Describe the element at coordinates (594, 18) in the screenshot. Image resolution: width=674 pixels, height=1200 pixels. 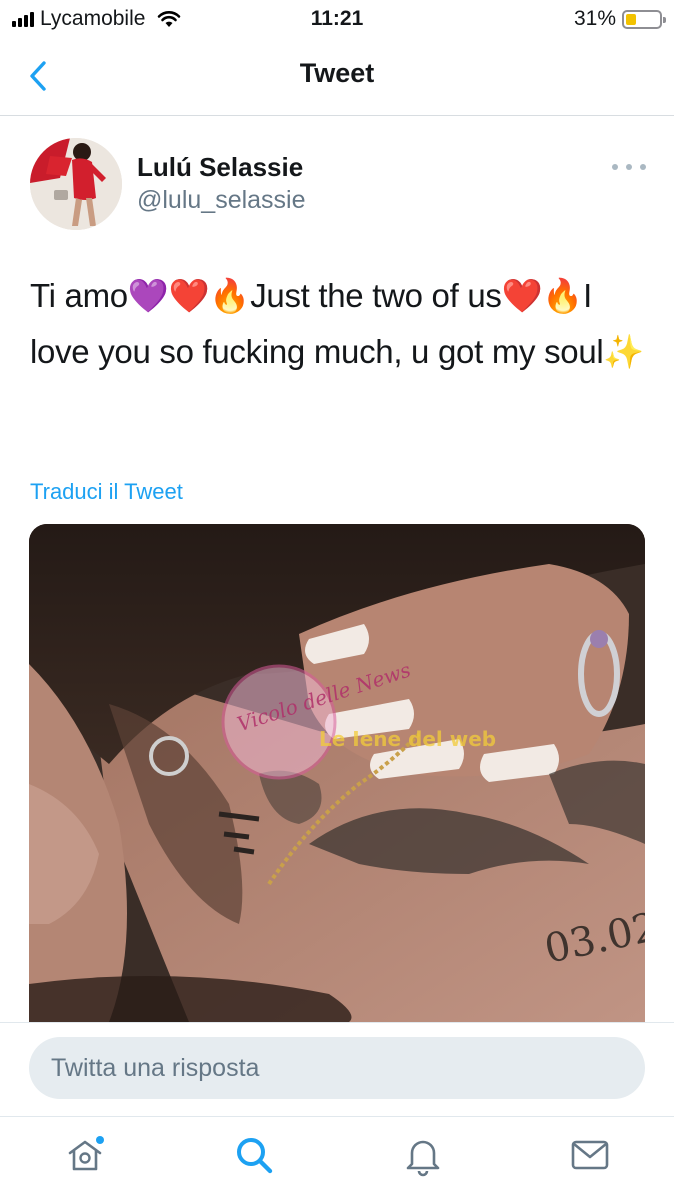
I see `battery-percent: 31%` at that location.